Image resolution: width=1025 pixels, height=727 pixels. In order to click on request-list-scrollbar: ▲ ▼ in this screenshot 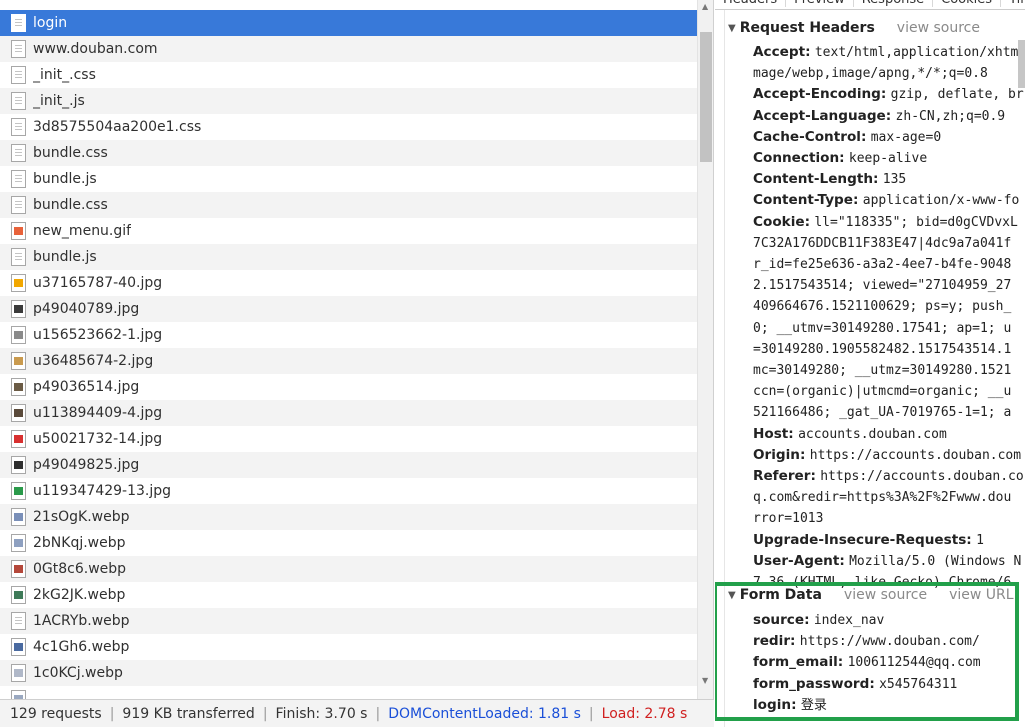, I will do `click(705, 349)`.